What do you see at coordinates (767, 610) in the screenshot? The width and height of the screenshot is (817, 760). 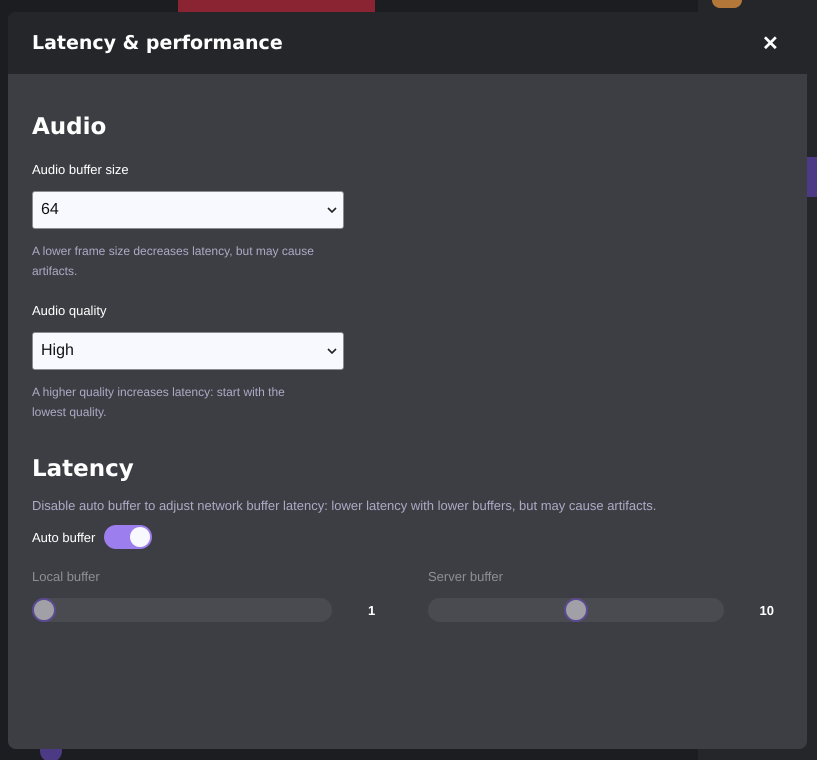 I see `slider-value: 10` at bounding box center [767, 610].